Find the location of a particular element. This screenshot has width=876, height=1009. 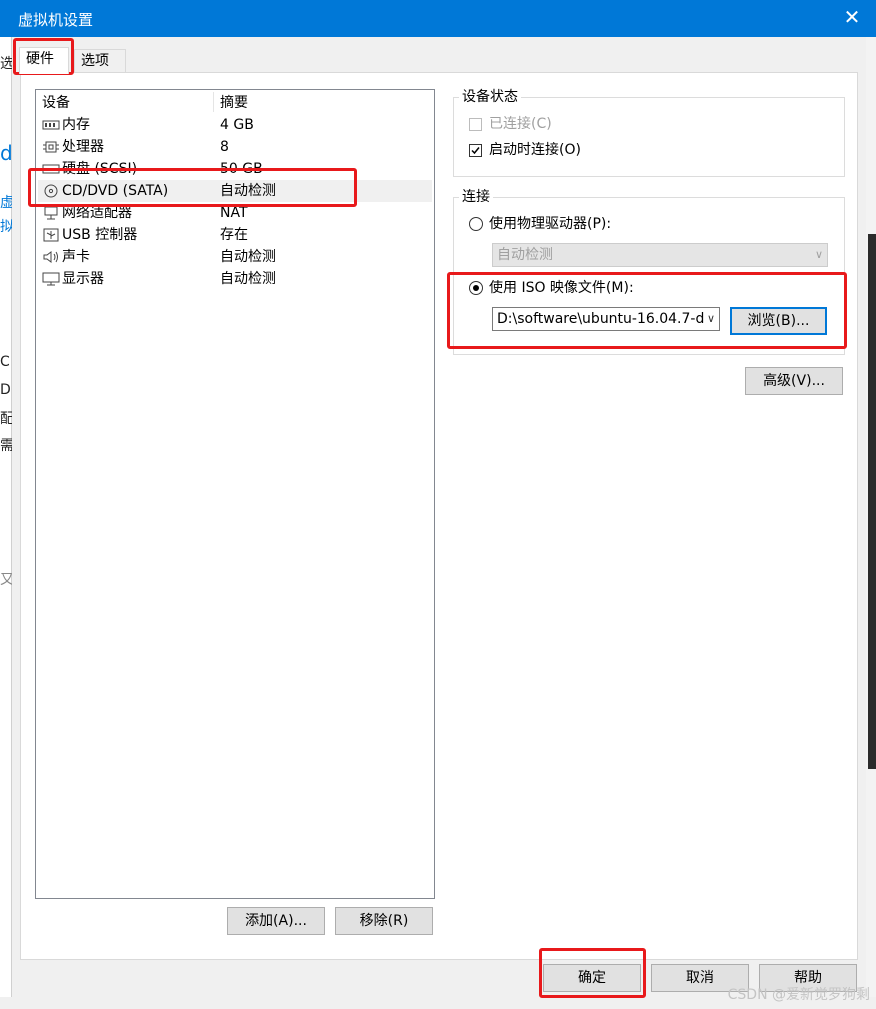

background-fragment: D is located at coordinates (5, 390).